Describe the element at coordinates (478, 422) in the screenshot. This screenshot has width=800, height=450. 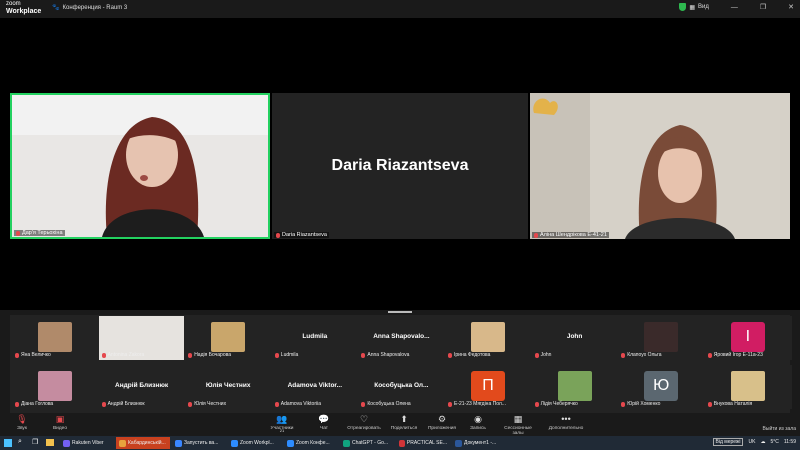
I see `record-button: ◉ Запись` at that location.